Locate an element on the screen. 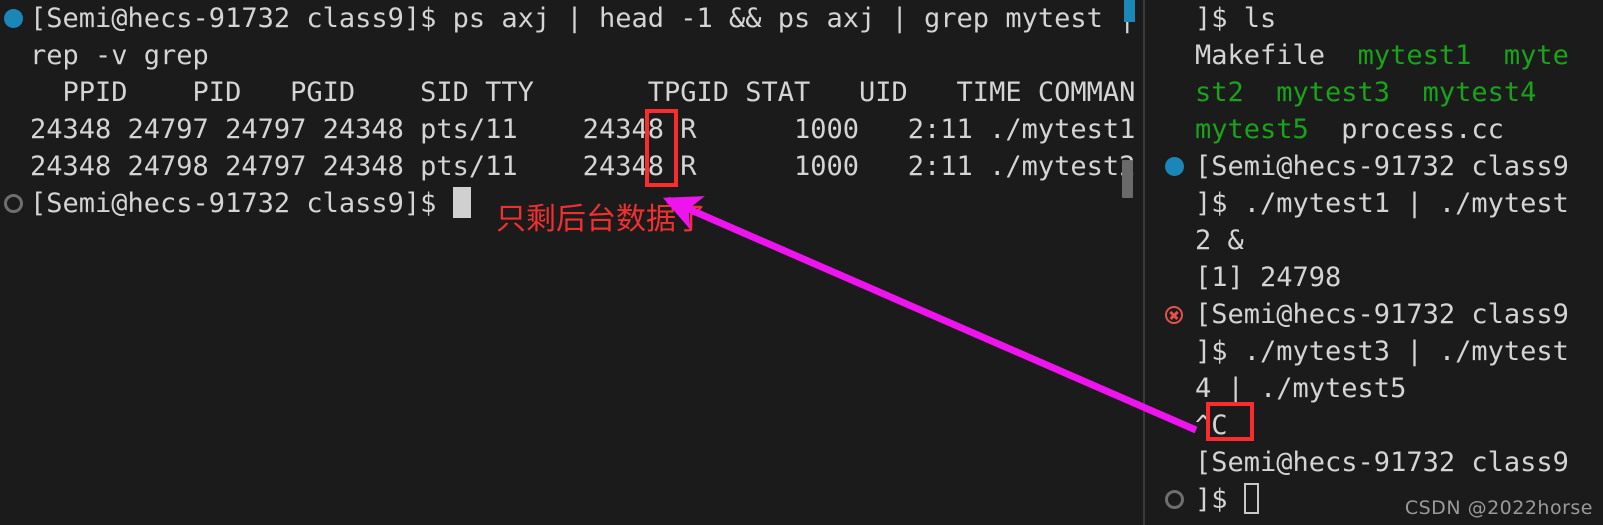 Image resolution: width=1603 pixels, height=525 pixels. terminal-text-executable: mytest5 is located at coordinates (1252, 129).